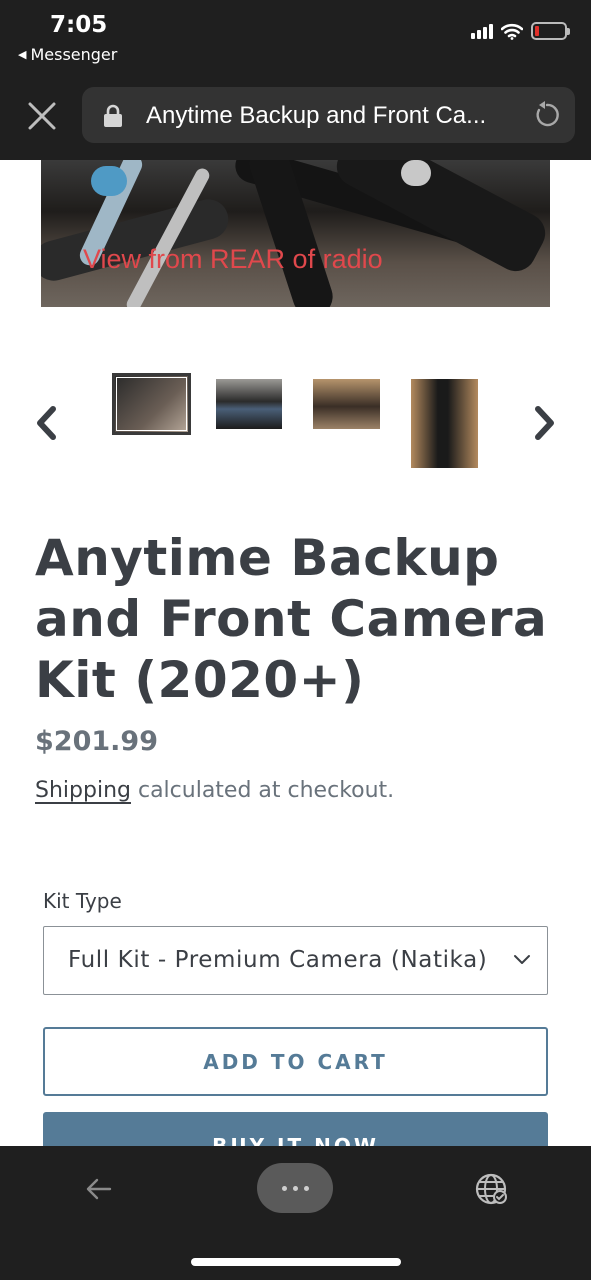  Describe the element at coordinates (492, 1189) in the screenshot. I see `globe-icon` at that location.